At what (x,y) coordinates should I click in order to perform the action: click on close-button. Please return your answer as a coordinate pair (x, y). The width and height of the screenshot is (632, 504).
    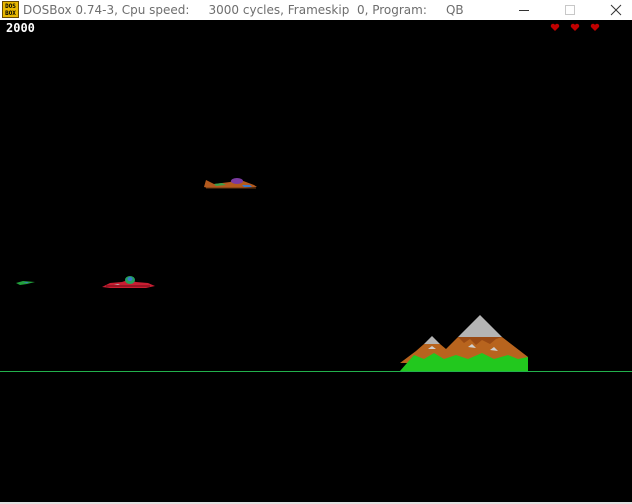
    Looking at the image, I should click on (614, 10).